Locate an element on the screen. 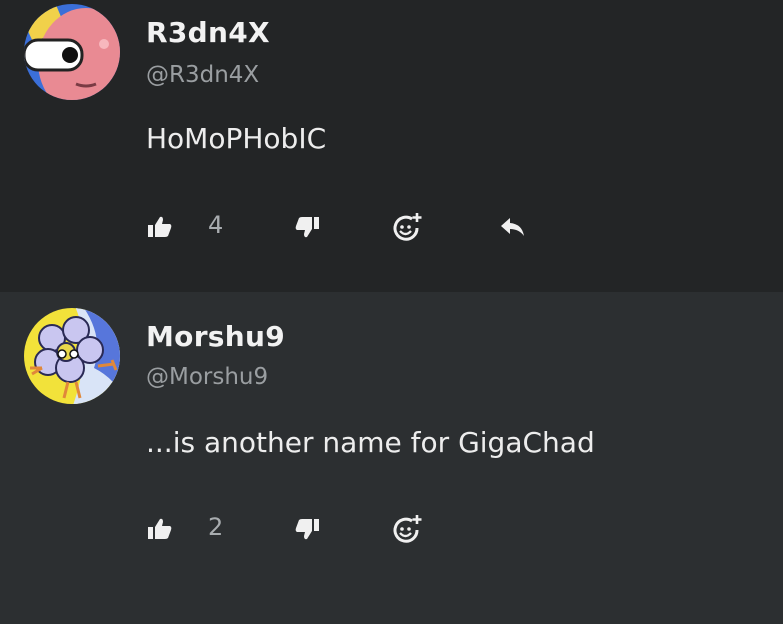 The height and width of the screenshot is (624, 783). like-count: 2 is located at coordinates (216, 527).